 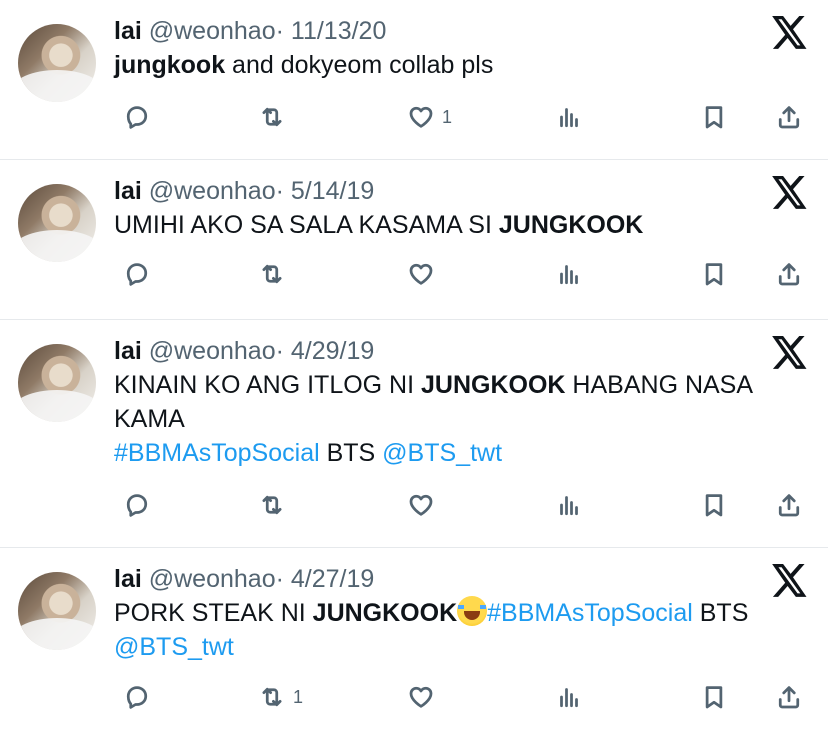 What do you see at coordinates (213, 613) in the screenshot?
I see `text-segment: PORK STEAK NI` at bounding box center [213, 613].